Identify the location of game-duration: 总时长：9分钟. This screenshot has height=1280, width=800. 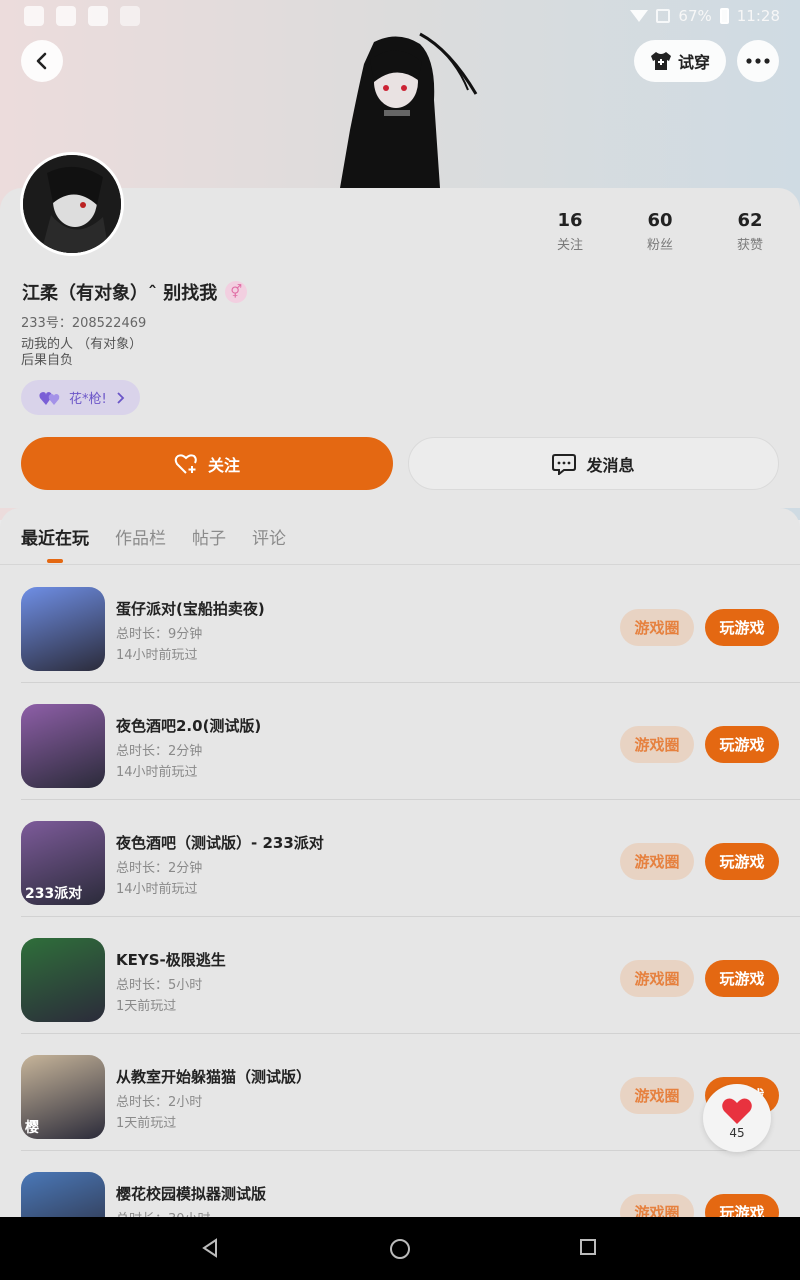
(159, 634).